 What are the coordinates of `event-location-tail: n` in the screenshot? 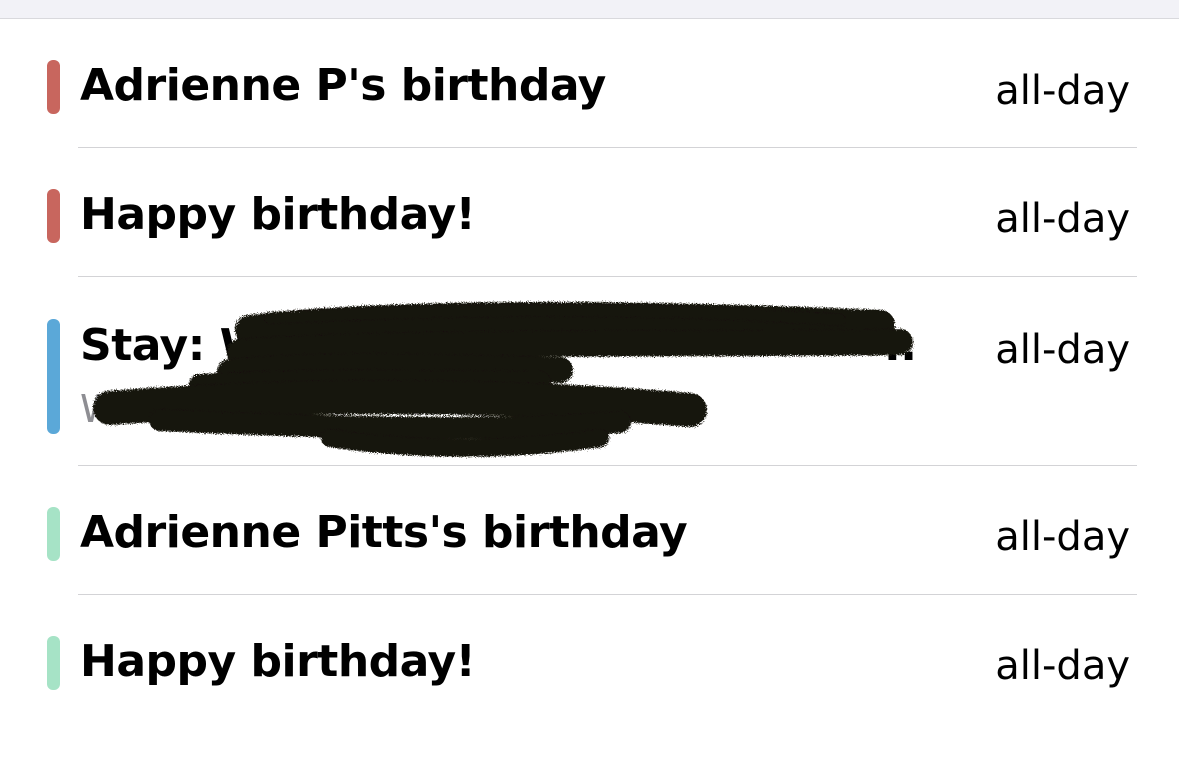 It's located at (680, 409).